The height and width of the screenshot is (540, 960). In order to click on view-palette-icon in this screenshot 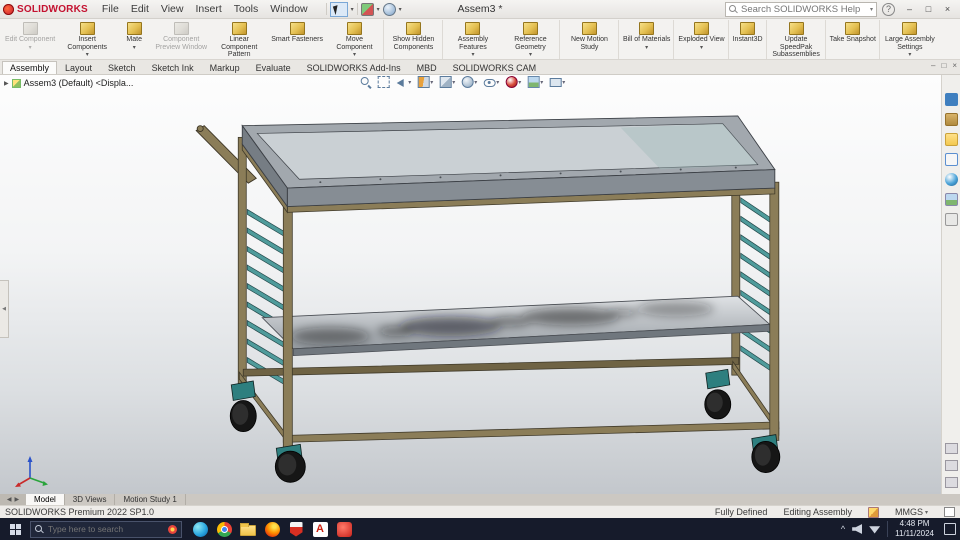, I will do `click(951, 159)`.